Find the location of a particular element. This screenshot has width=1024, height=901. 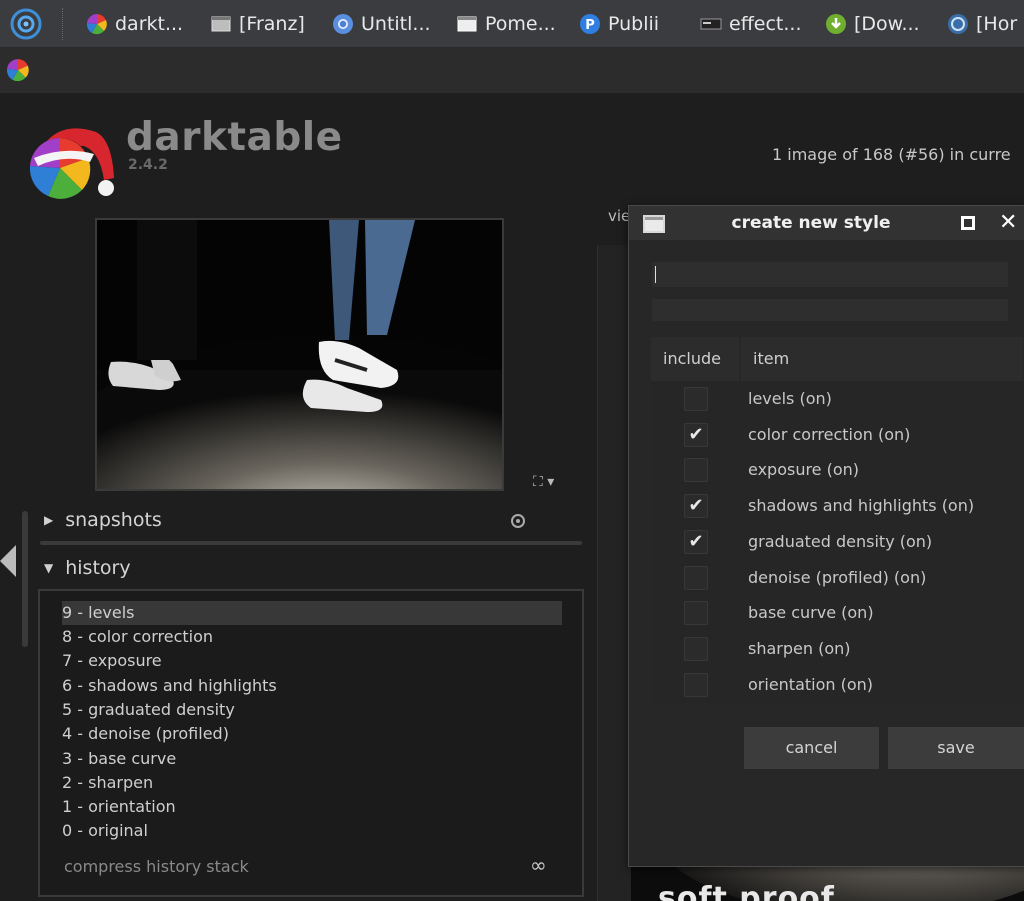

history-item: 0 - original is located at coordinates (312, 831).